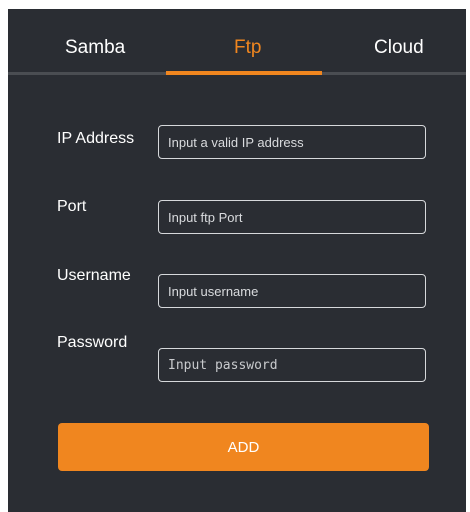 This screenshot has width=470, height=512. I want to click on port-input, so click(292, 217).